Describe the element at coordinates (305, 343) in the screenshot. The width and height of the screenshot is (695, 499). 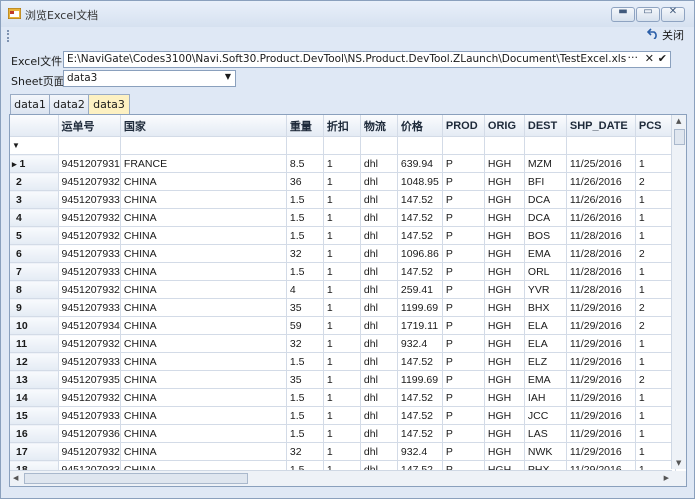
I see `table-cell: 32` at that location.